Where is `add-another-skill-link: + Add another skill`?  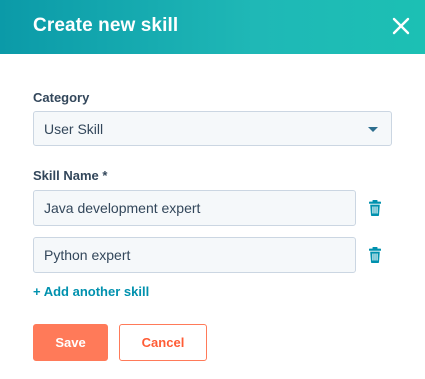
add-another-skill-link: + Add another skill is located at coordinates (91, 291).